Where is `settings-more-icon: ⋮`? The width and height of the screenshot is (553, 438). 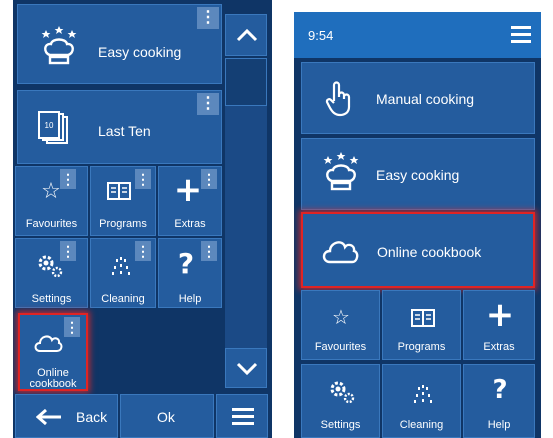 settings-more-icon: ⋮ is located at coordinates (68, 251).